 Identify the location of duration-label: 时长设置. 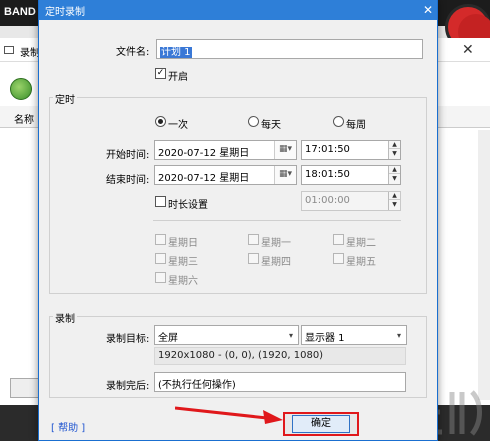
(188, 205).